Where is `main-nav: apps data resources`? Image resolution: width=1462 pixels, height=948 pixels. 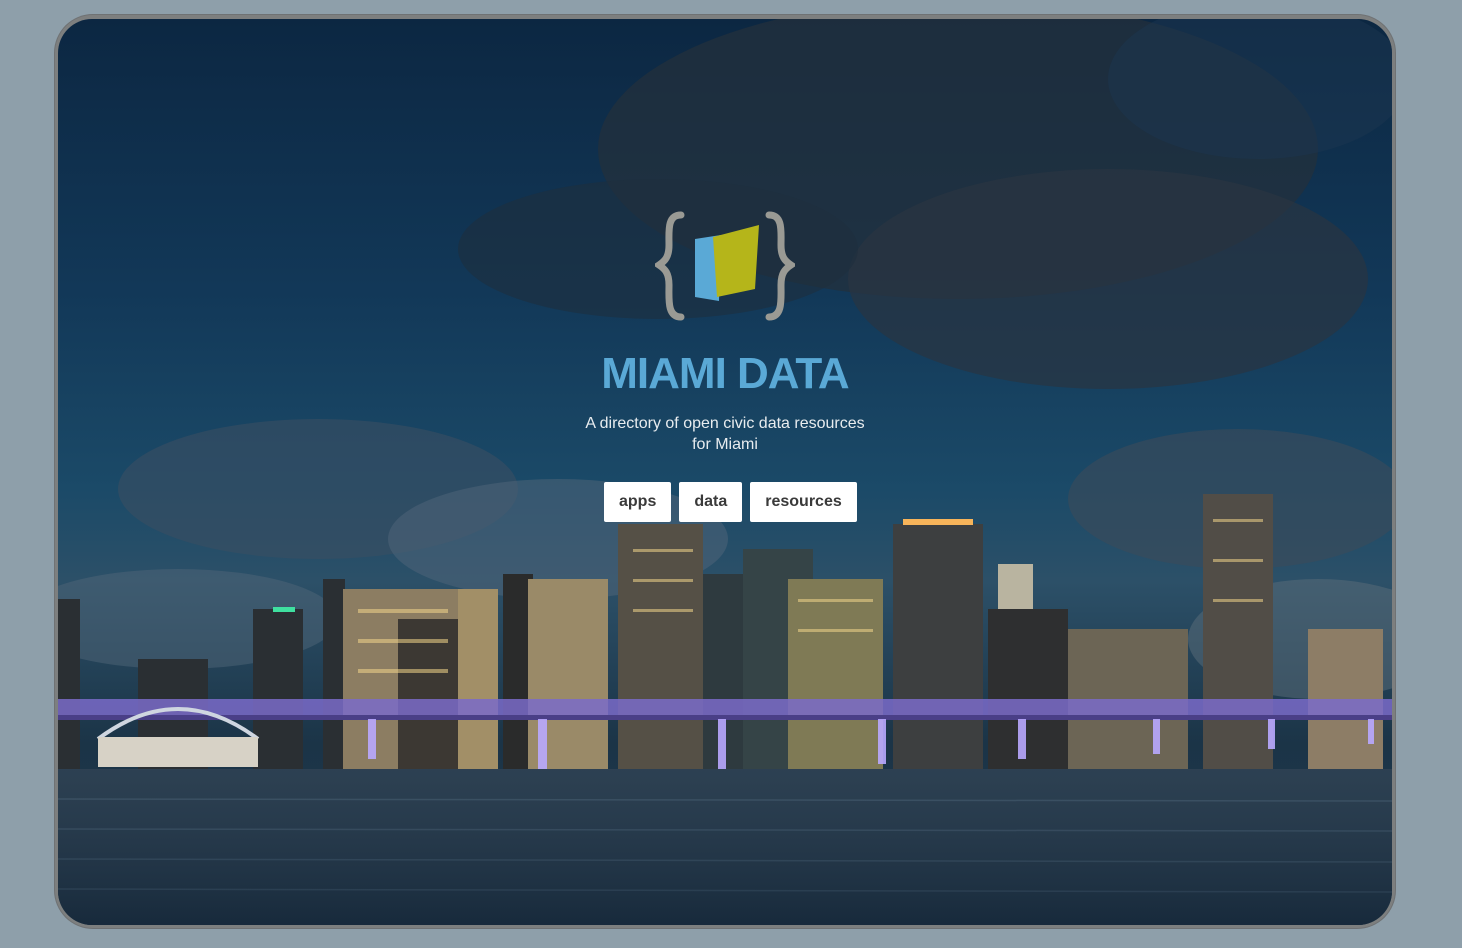
main-nav: apps data resources is located at coordinates (730, 502).